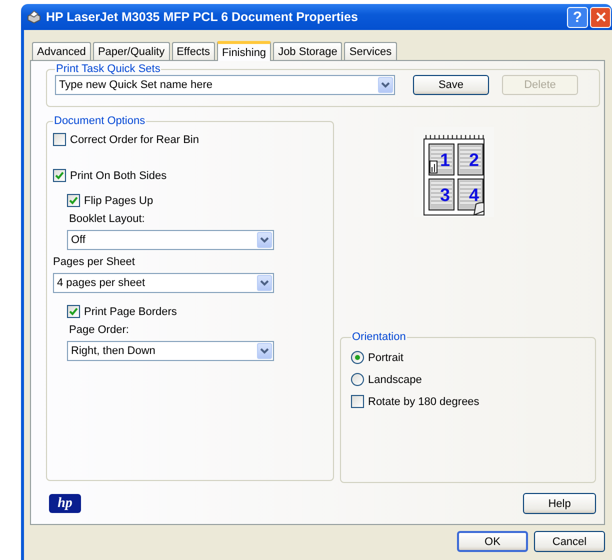 The width and height of the screenshot is (612, 560). Describe the element at coordinates (386, 358) in the screenshot. I see `radio-label: Portrait` at that location.